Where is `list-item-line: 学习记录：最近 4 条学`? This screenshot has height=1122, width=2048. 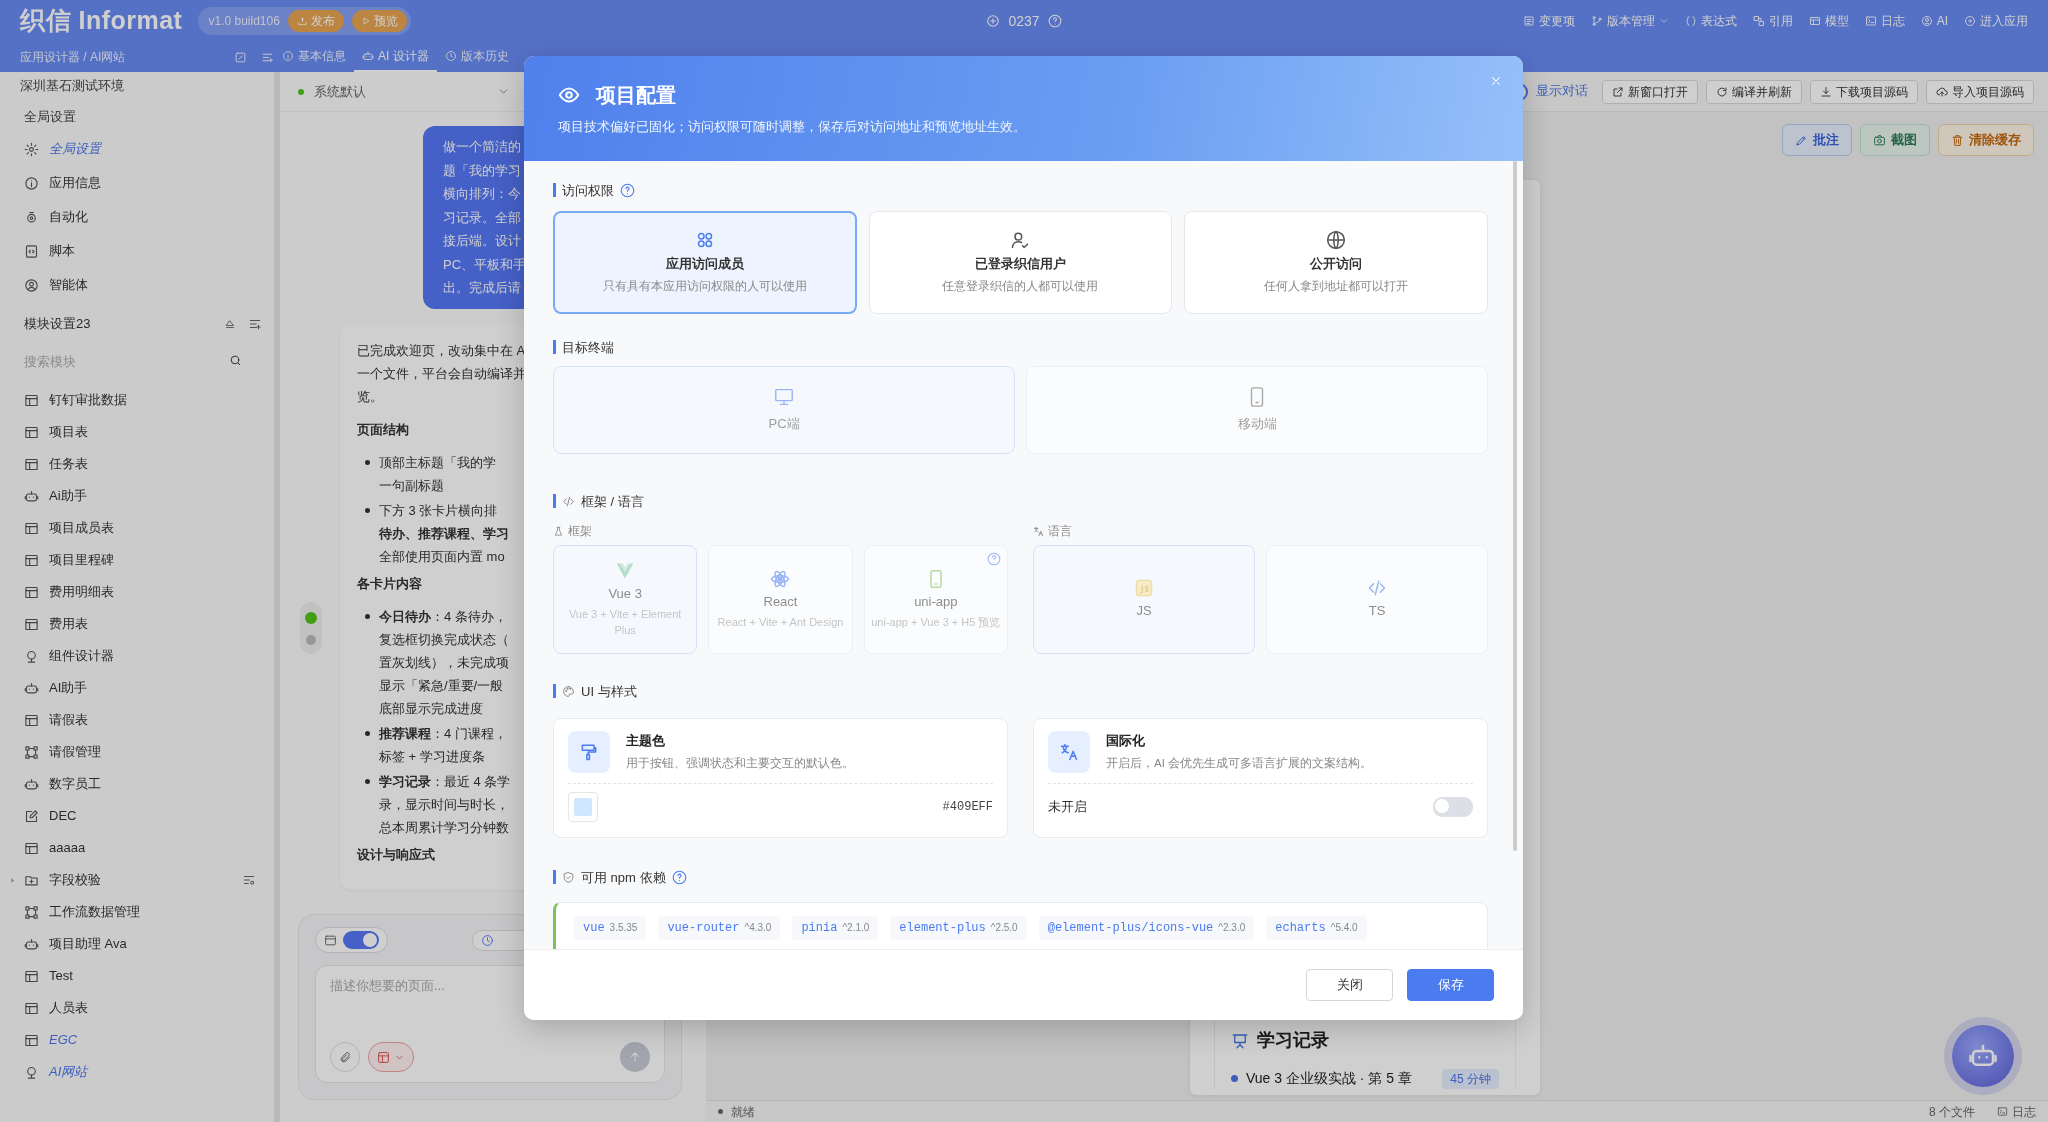 list-item-line: 学习记录：最近 4 条学 is located at coordinates (445, 781).